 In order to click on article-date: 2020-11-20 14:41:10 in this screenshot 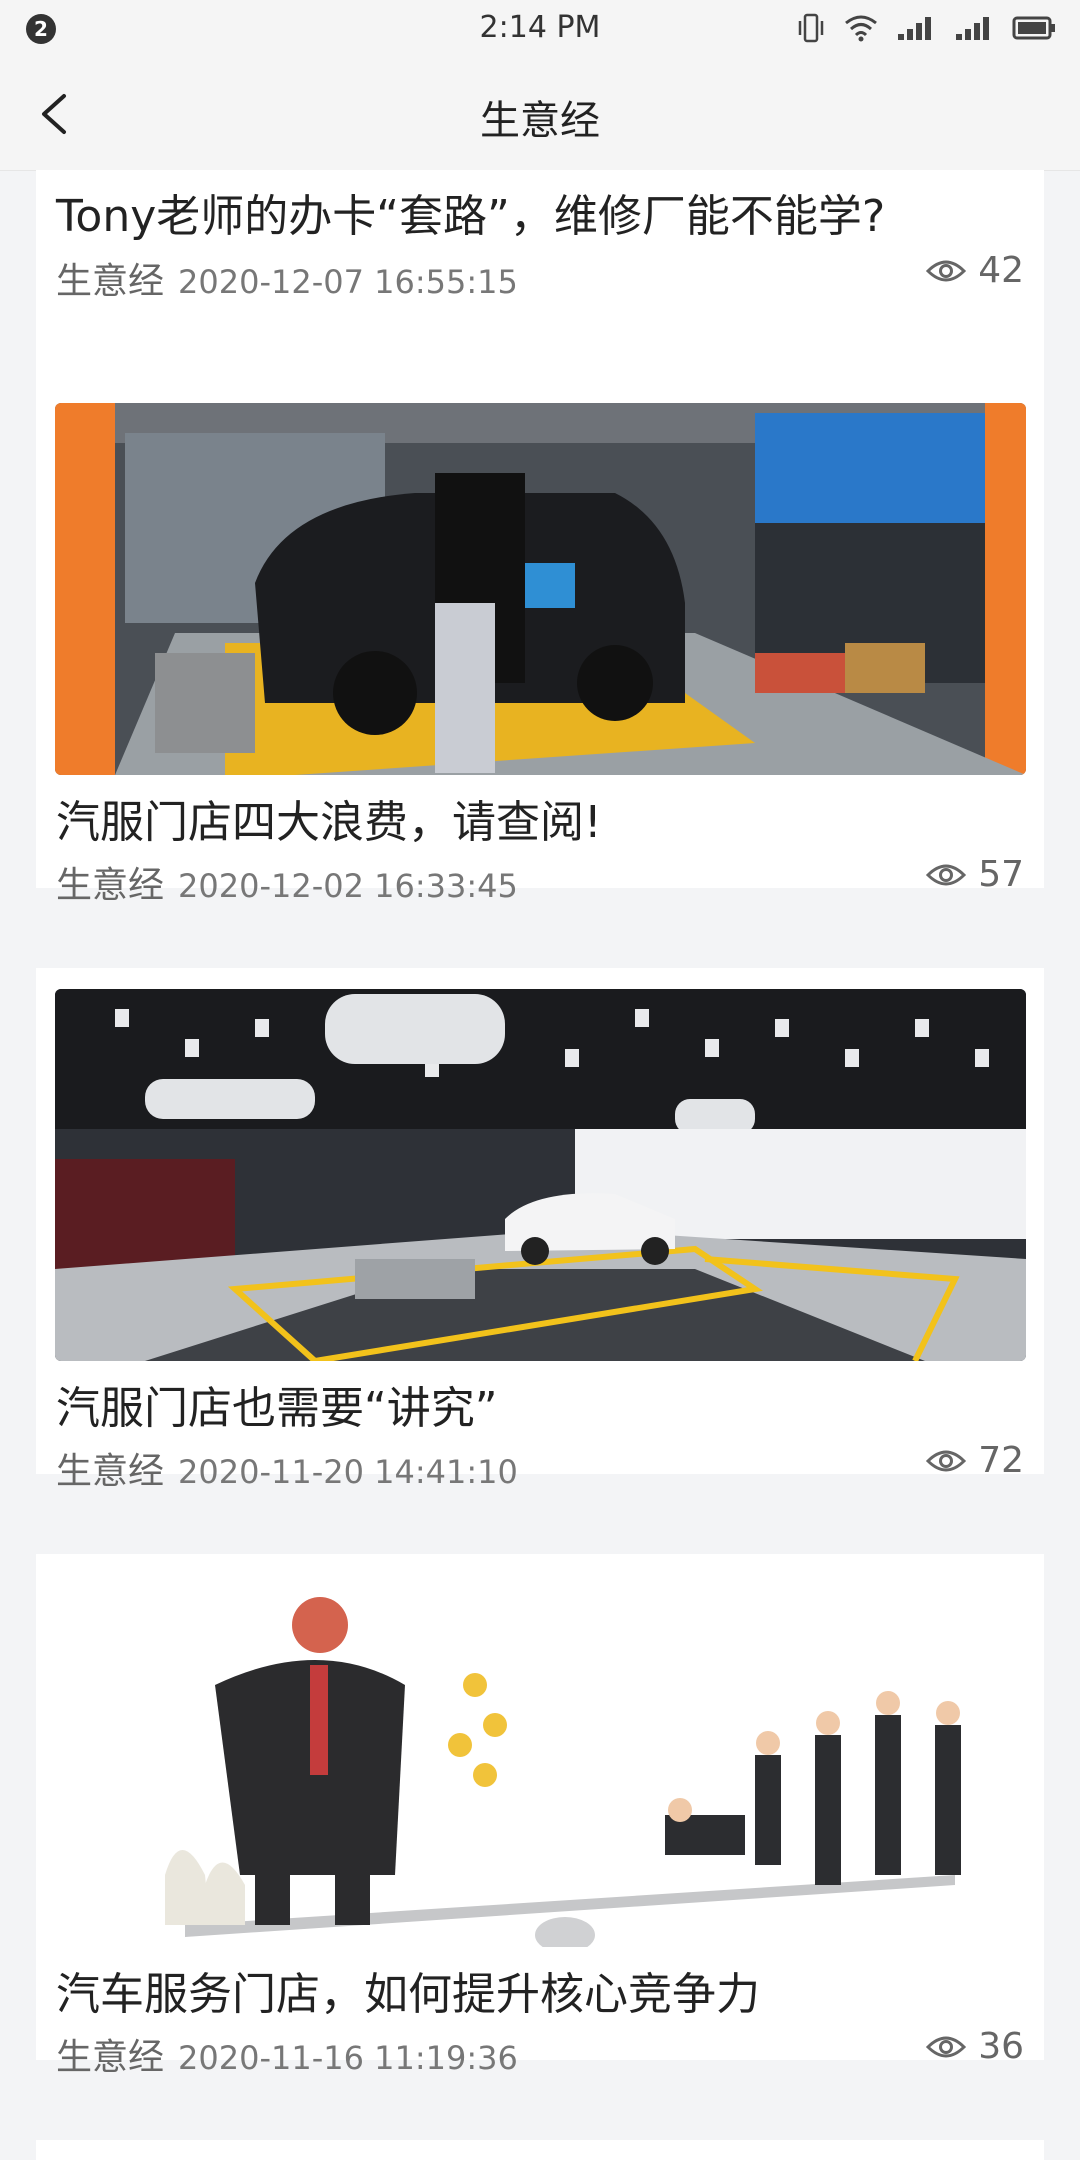, I will do `click(348, 1472)`.